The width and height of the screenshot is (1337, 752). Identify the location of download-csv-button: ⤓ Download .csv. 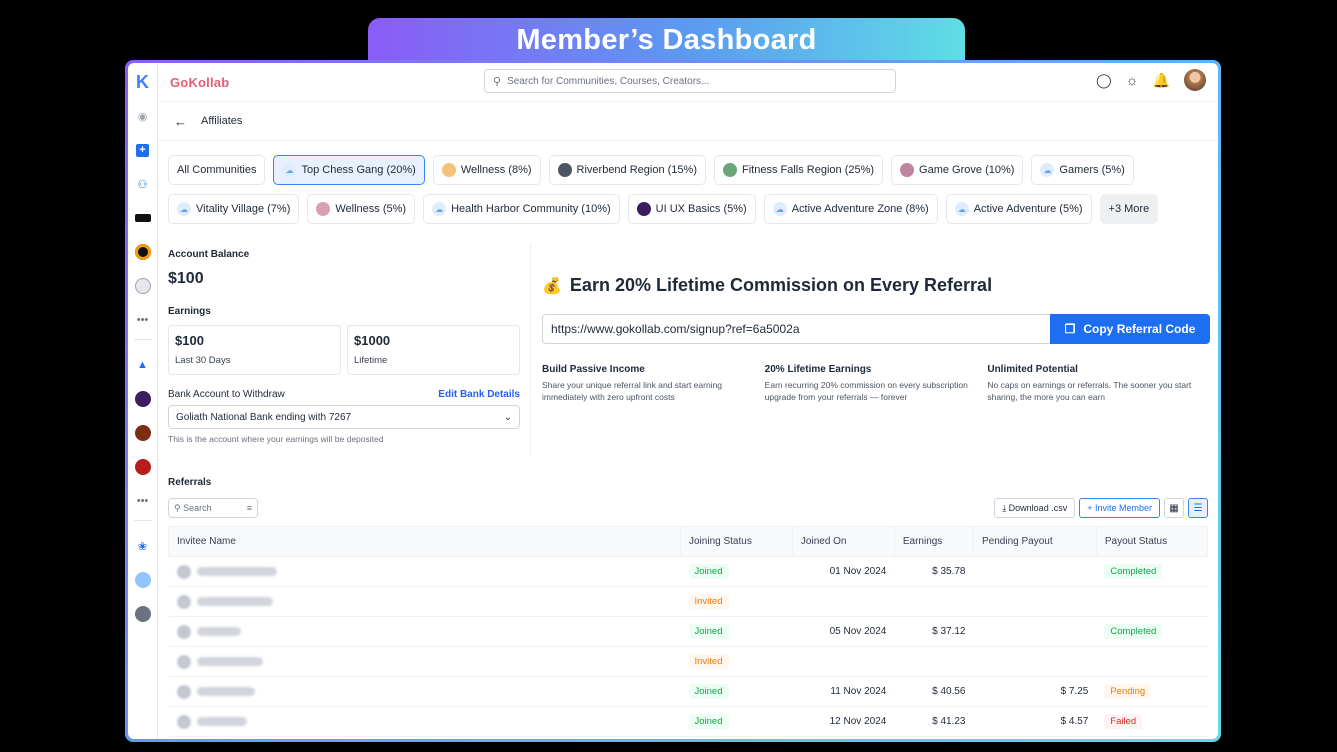
(1035, 508).